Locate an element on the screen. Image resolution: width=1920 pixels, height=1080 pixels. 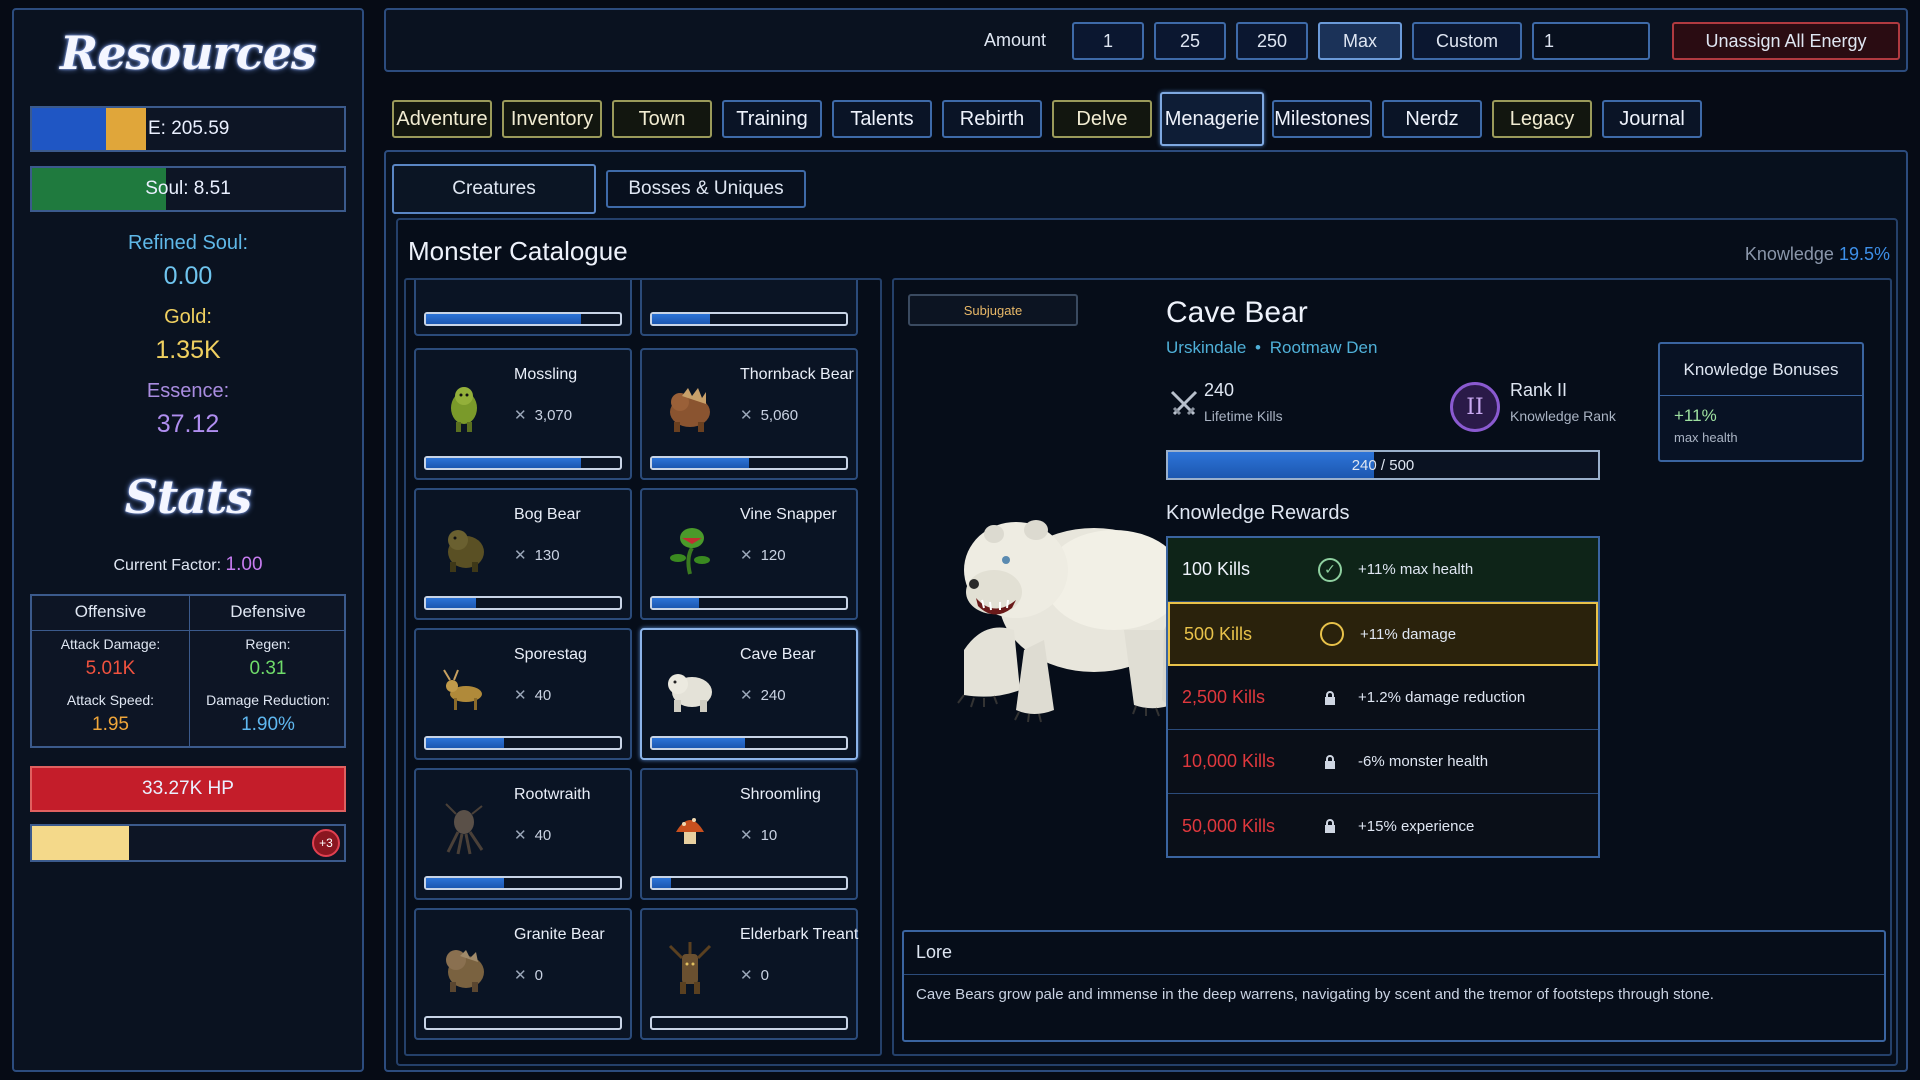
creature-card-thornback-bear: Thornback Bear ✕ 5,060 is located at coordinates (749, 414).